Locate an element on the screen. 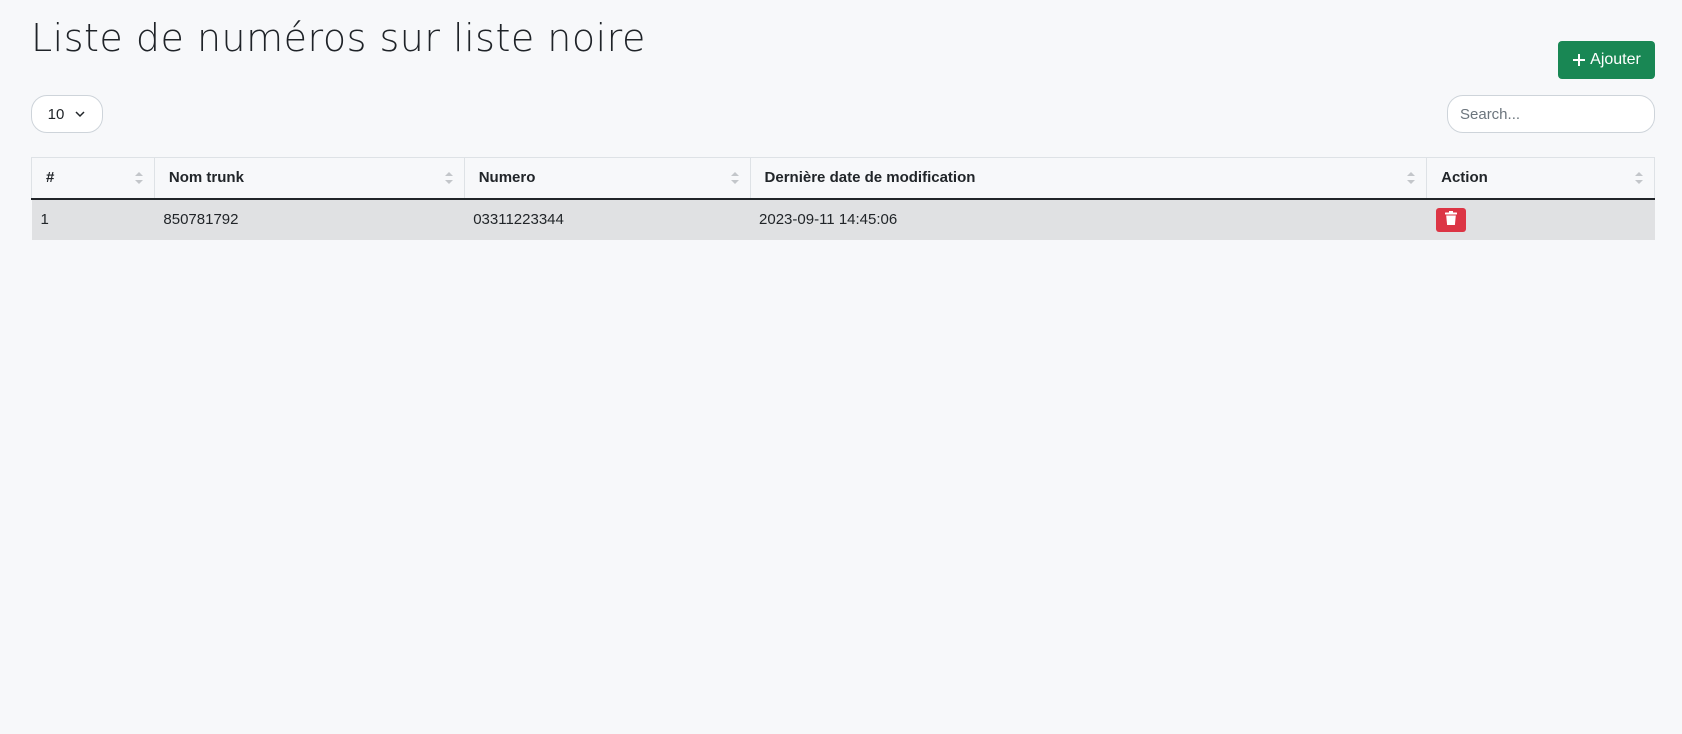  trash-icon is located at coordinates (1450, 219).